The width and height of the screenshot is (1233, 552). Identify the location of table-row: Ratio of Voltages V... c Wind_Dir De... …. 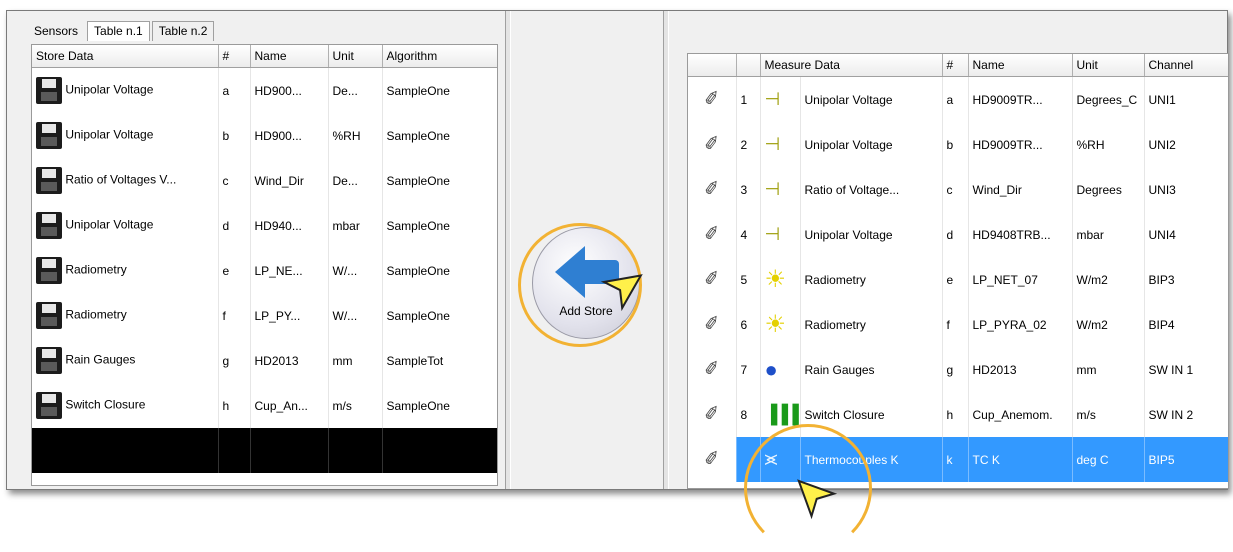
(264, 180).